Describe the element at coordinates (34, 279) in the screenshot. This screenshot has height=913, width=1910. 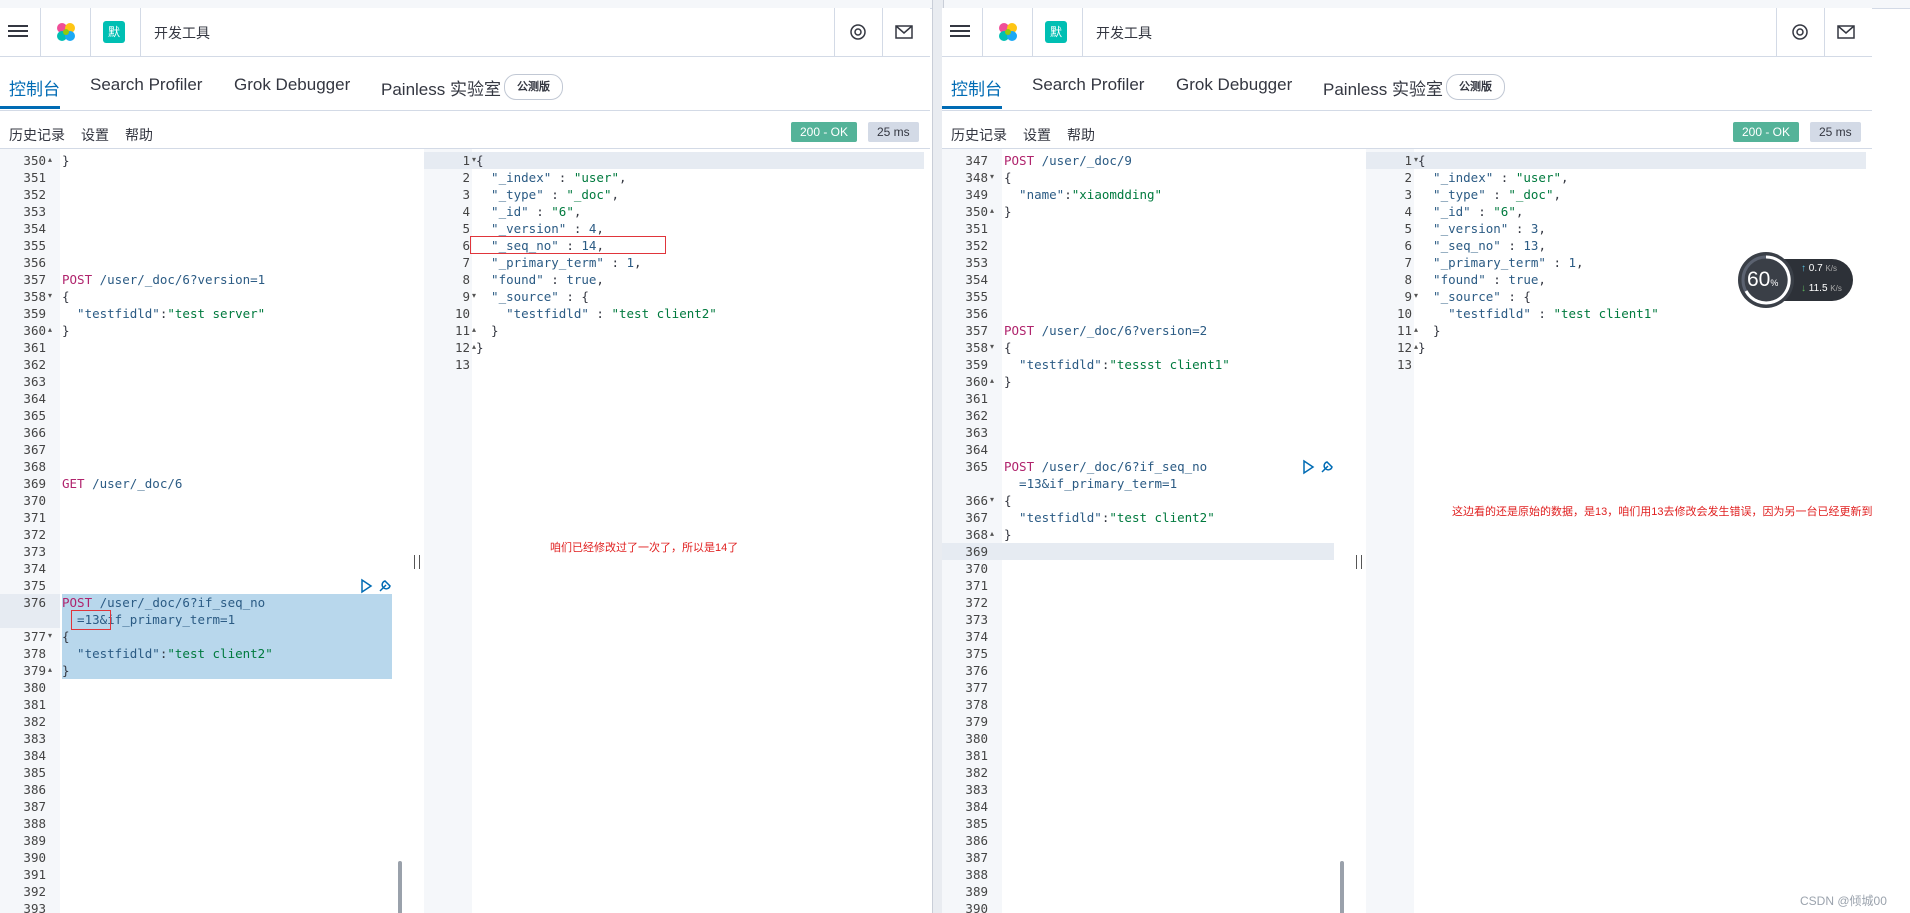
I see `line-number: 357` at that location.